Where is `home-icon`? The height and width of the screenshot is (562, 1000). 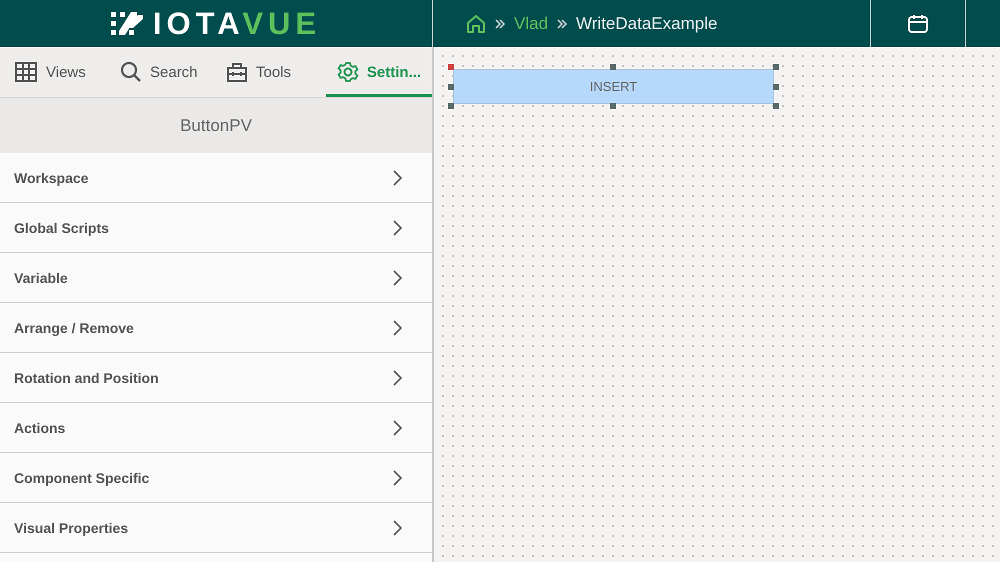
home-icon is located at coordinates (476, 24).